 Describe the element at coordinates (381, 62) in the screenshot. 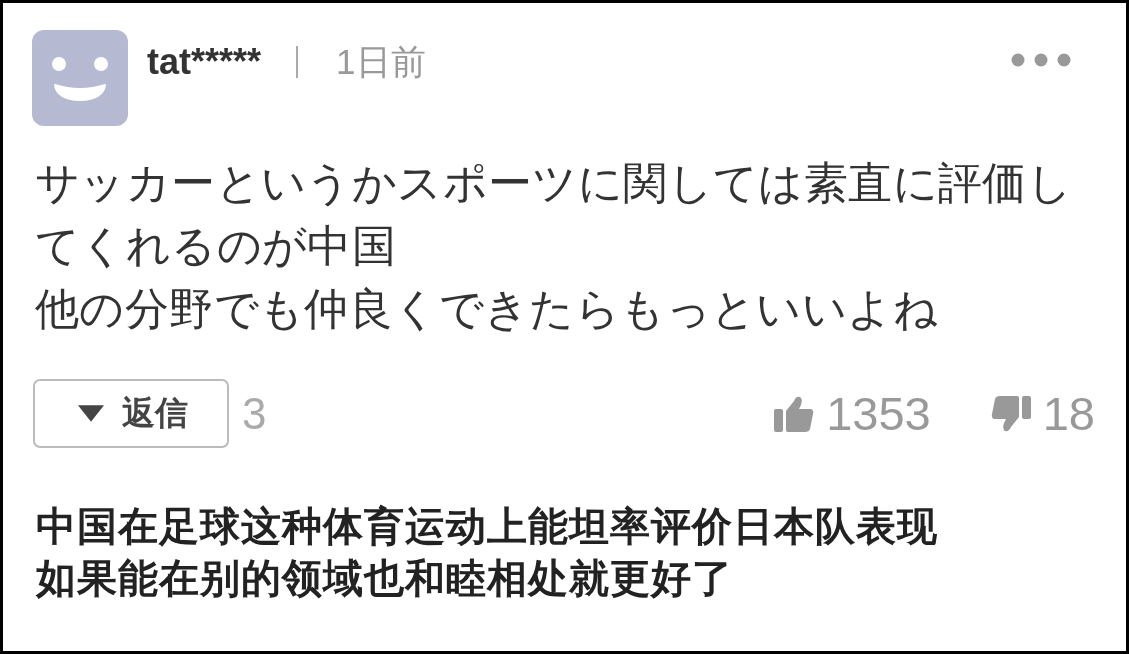

I see `post-time: 1日前` at that location.